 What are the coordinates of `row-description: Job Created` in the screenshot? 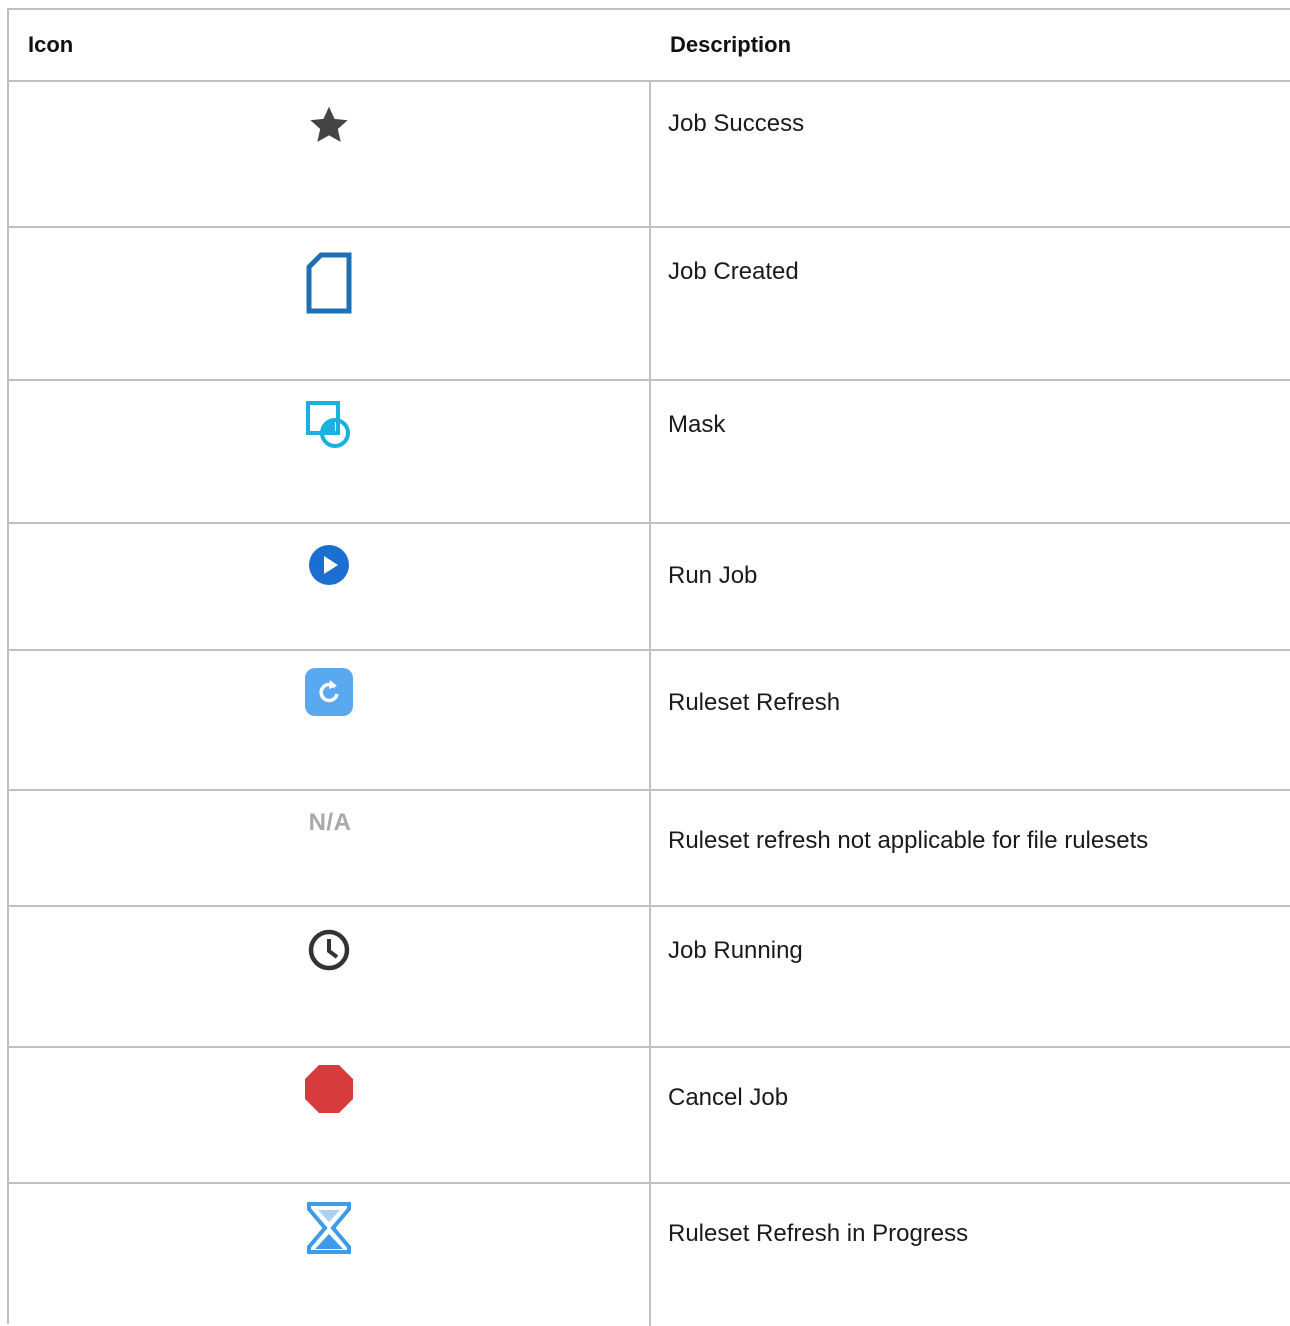 It's located at (733, 271).